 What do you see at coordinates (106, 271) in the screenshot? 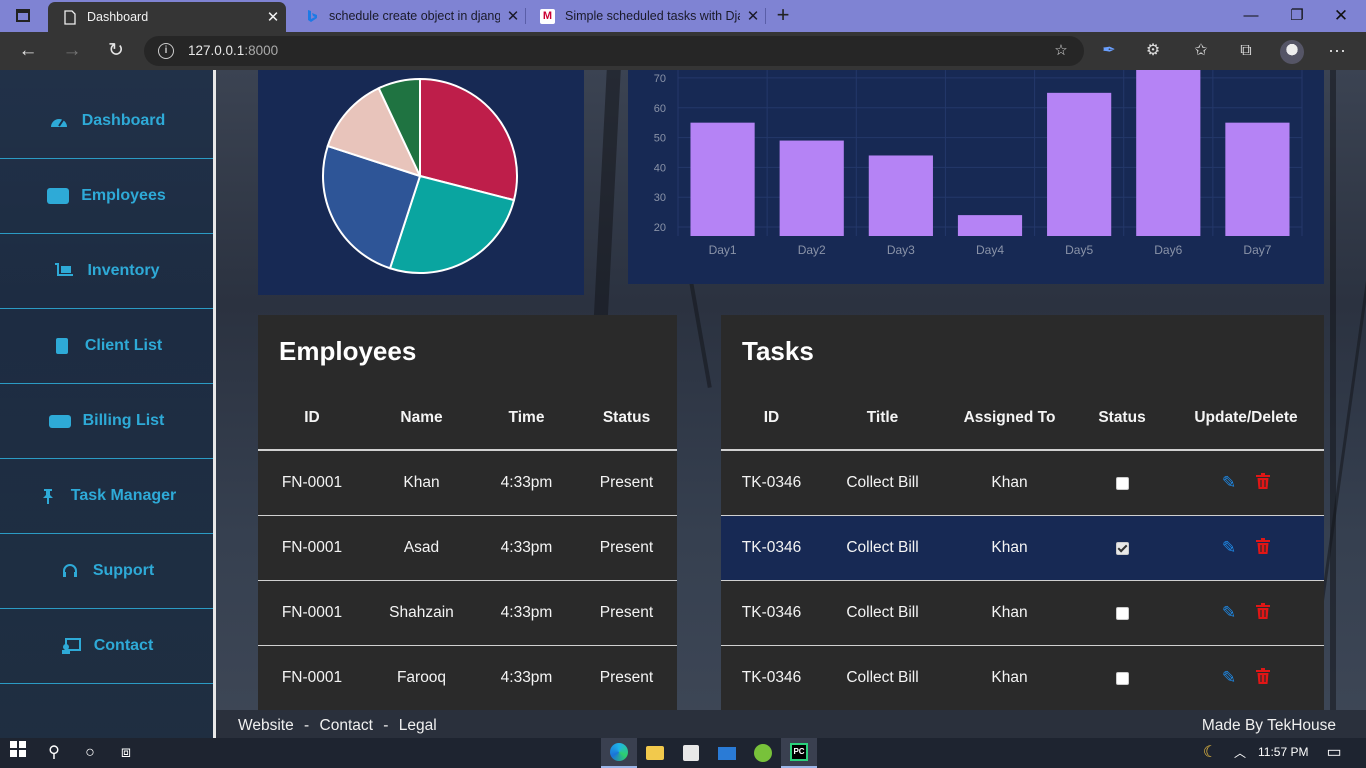
I see `sidebar-item-inventory: Inventory` at bounding box center [106, 271].